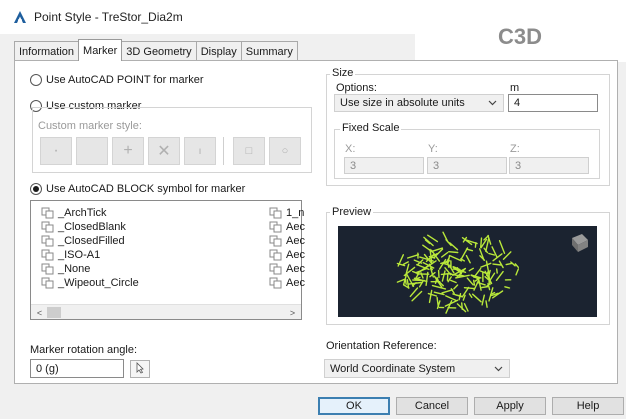 This screenshot has height=419, width=626. I want to click on tab-label: Summary, so click(269, 51).